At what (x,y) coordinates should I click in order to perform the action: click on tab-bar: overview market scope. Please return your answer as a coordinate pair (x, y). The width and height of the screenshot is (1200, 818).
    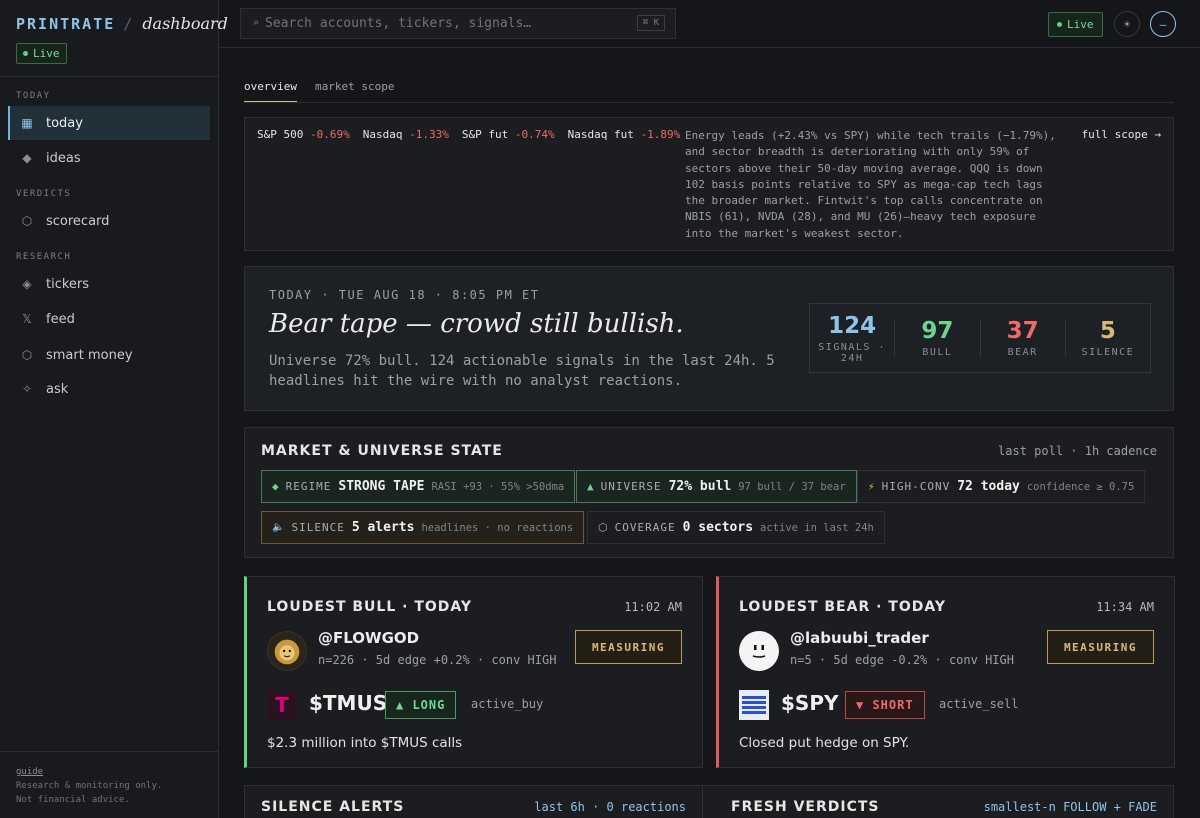
    Looking at the image, I should click on (319, 91).